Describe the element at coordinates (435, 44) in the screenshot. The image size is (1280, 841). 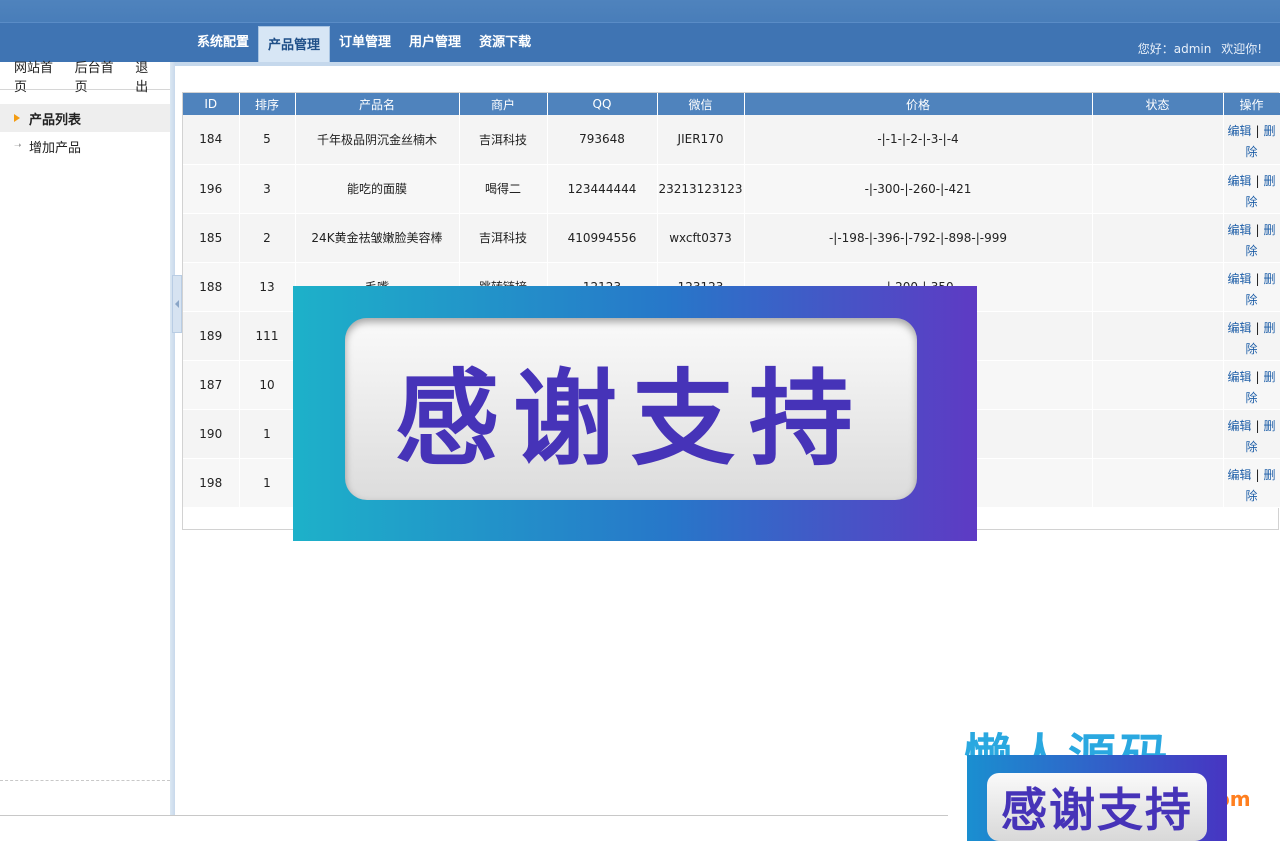
I see `nav-tab: 用户管理` at that location.